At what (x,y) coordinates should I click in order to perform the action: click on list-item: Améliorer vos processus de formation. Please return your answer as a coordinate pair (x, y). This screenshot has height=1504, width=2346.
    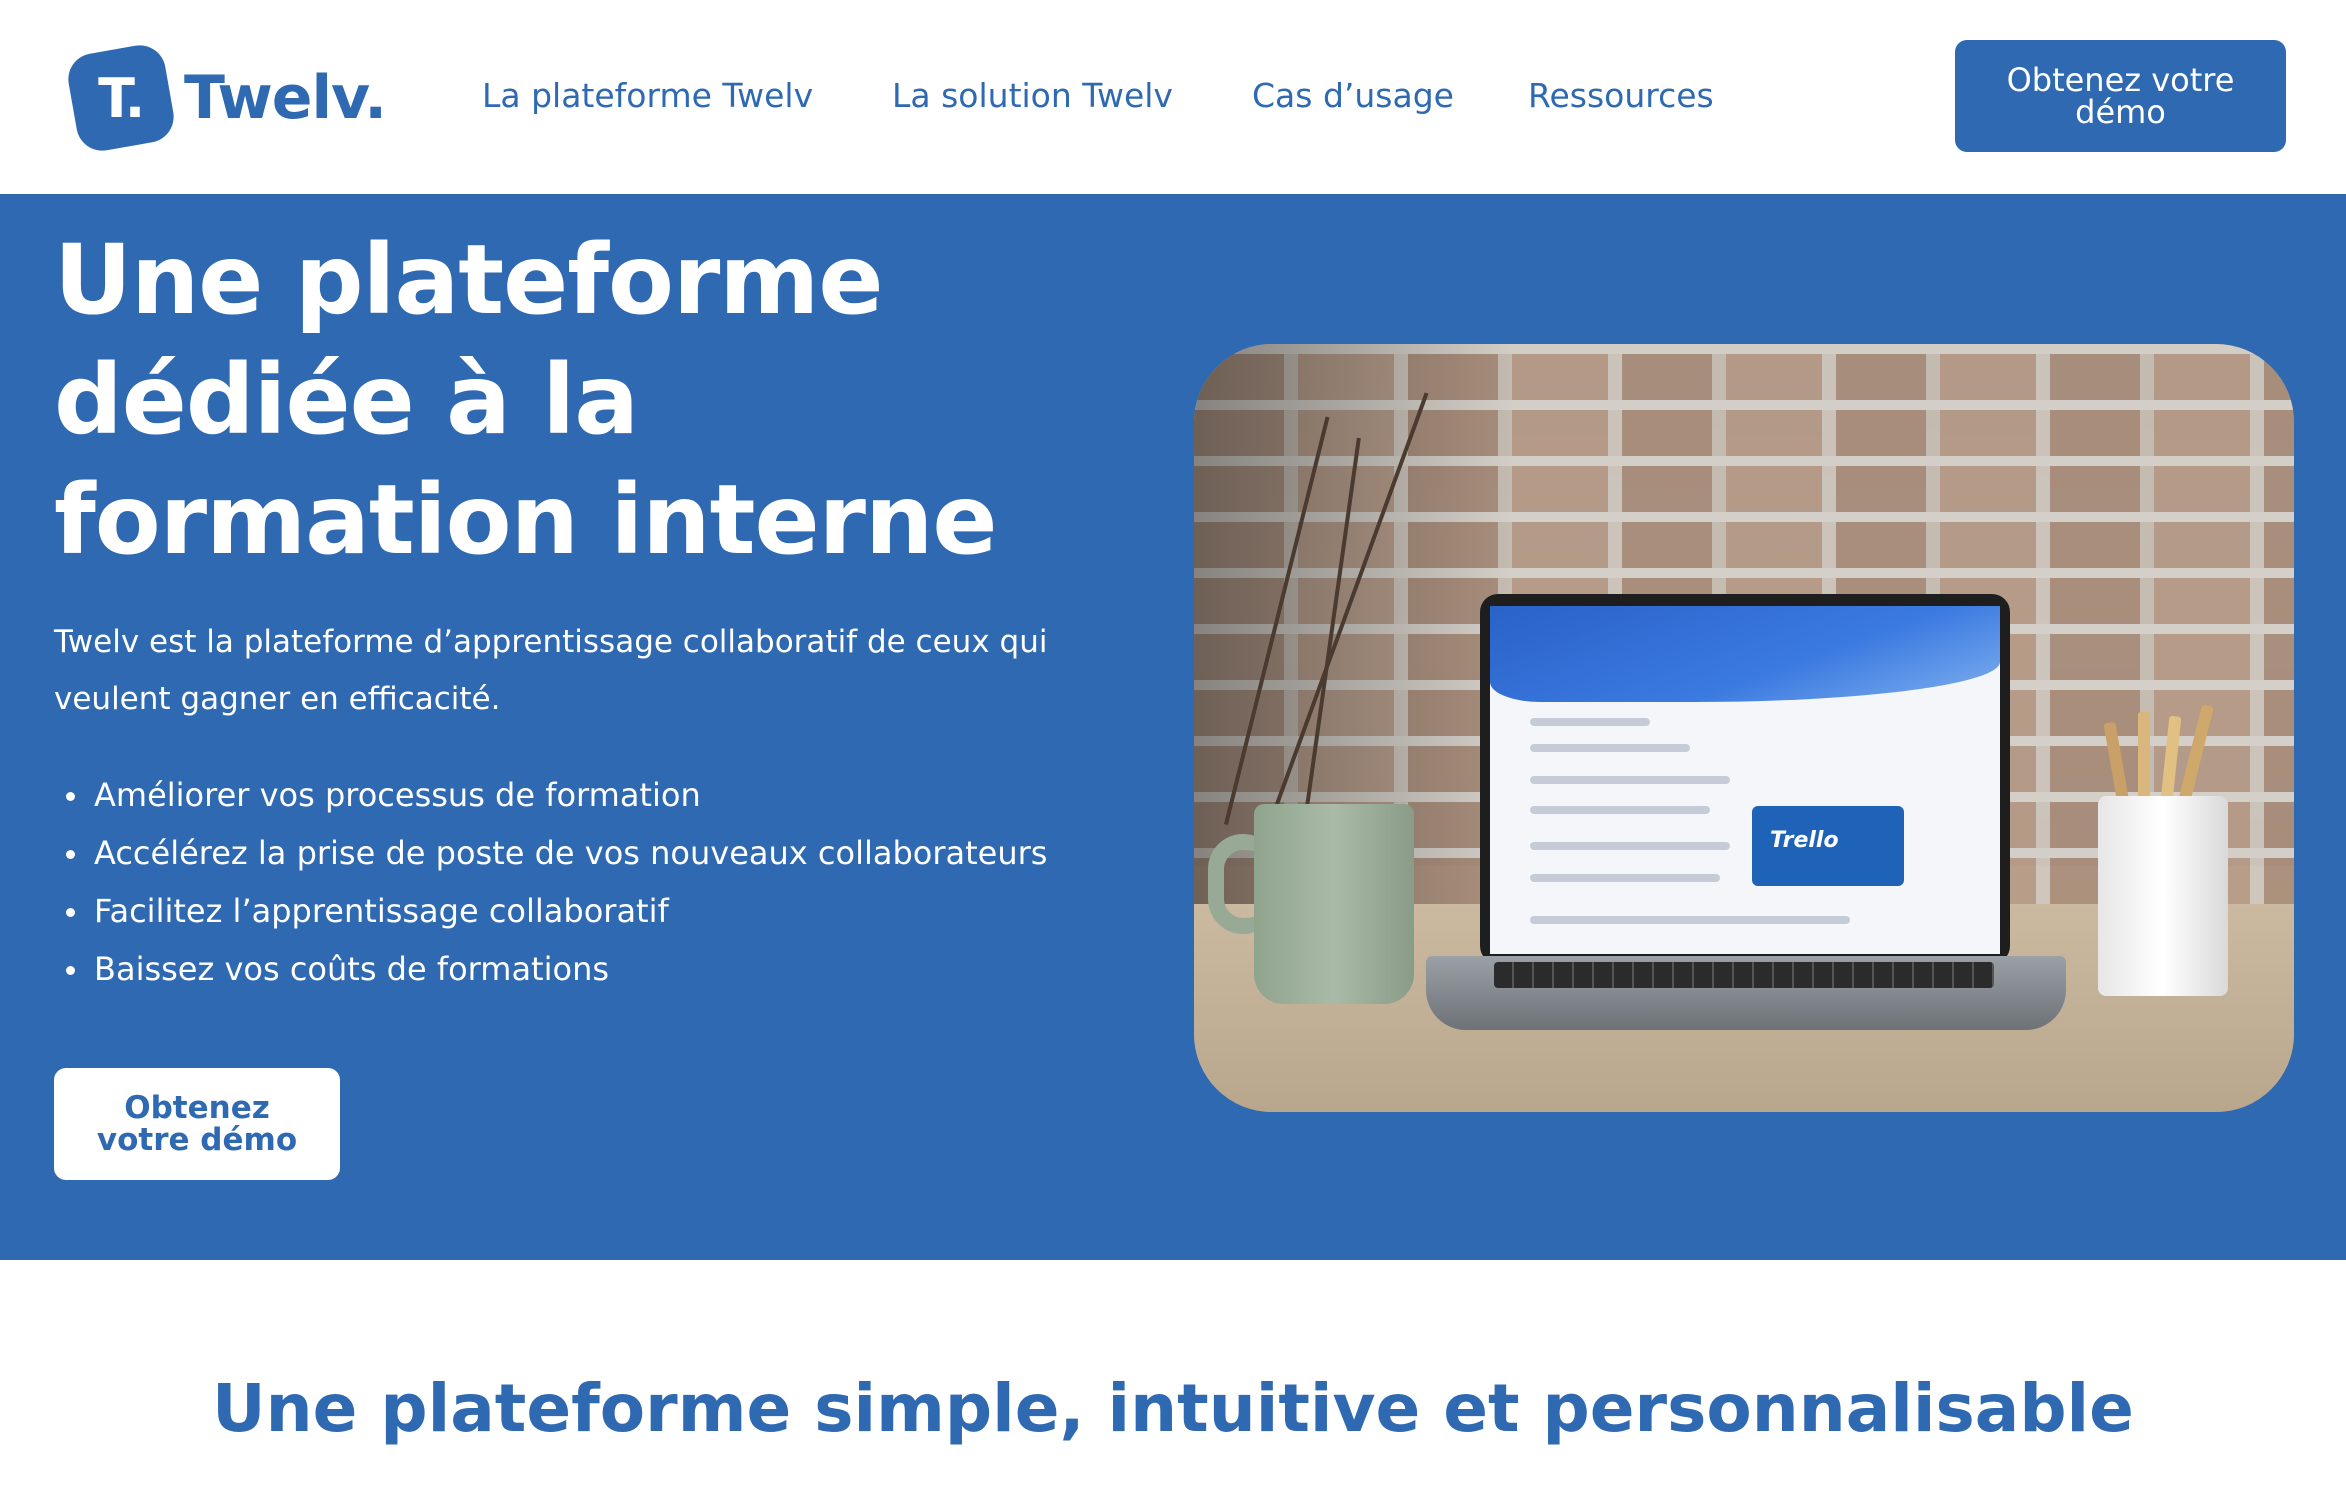
    Looking at the image, I should click on (604, 795).